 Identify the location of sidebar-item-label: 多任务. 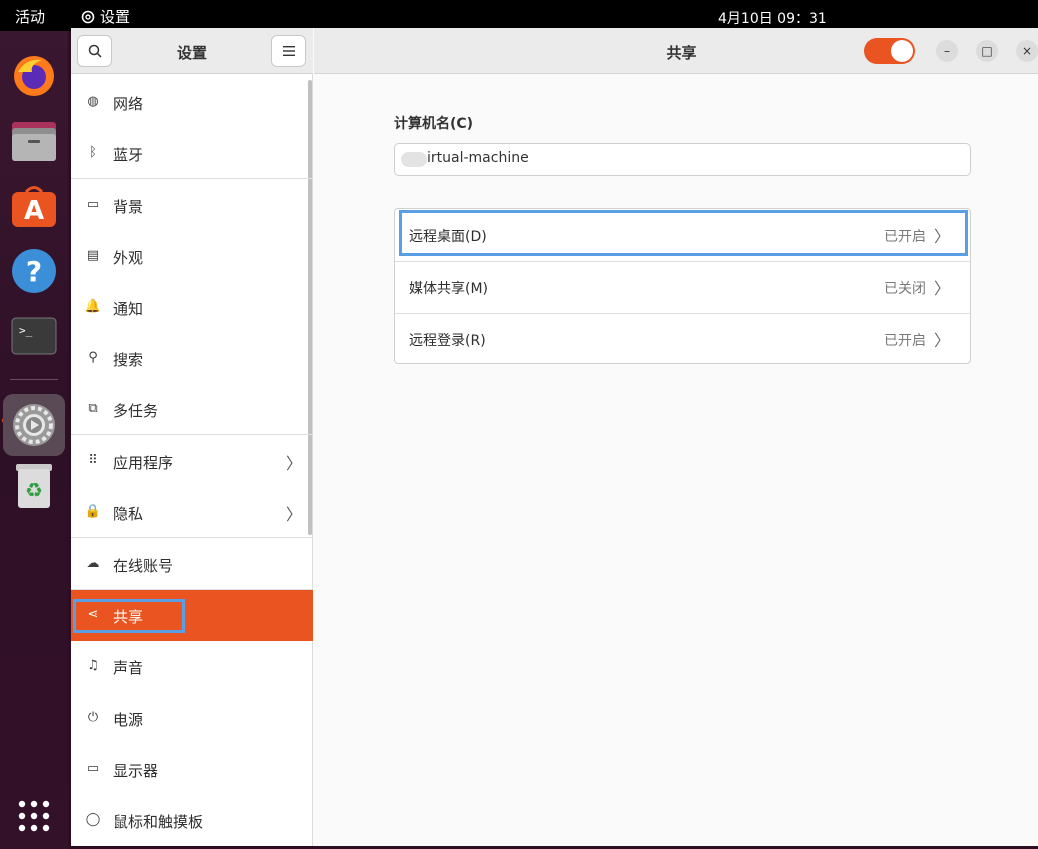
(136, 411).